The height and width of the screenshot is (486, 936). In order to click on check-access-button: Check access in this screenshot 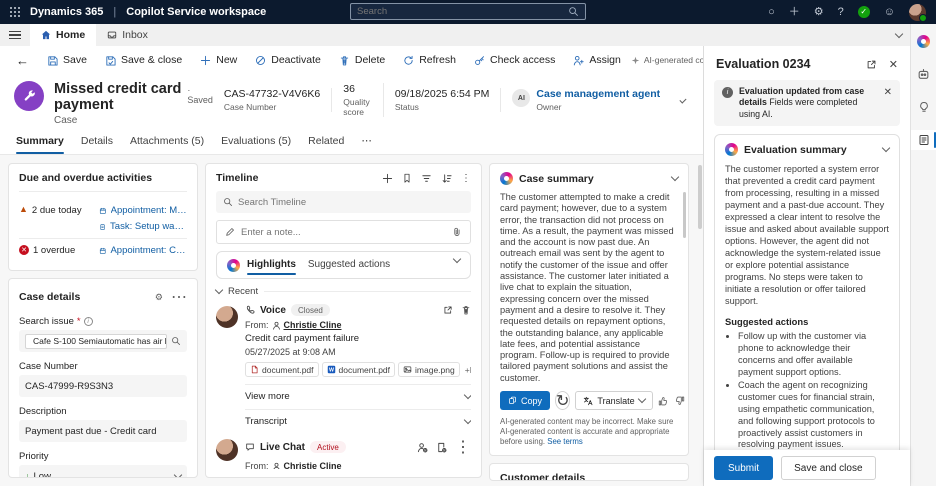, I will do `click(514, 60)`.